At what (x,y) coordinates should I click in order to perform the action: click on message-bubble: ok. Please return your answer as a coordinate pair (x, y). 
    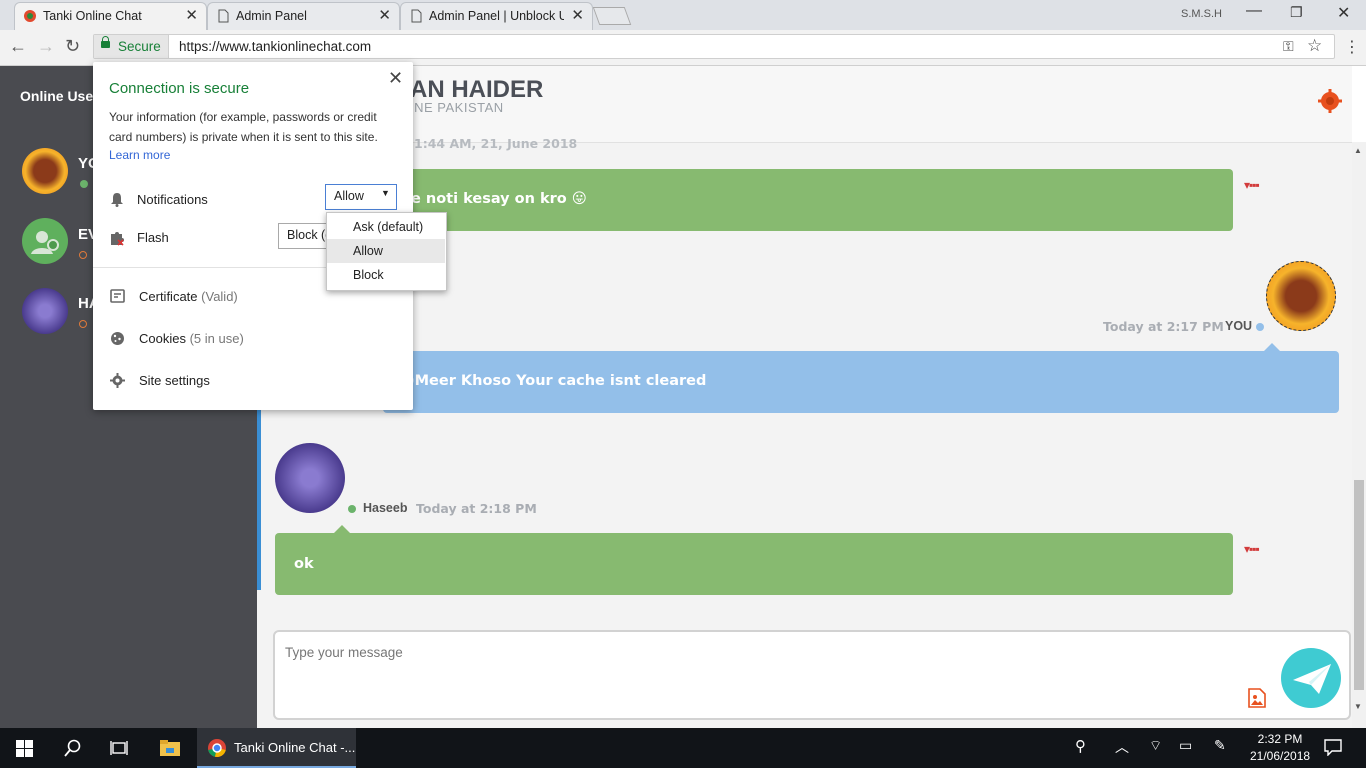
    Looking at the image, I should click on (754, 564).